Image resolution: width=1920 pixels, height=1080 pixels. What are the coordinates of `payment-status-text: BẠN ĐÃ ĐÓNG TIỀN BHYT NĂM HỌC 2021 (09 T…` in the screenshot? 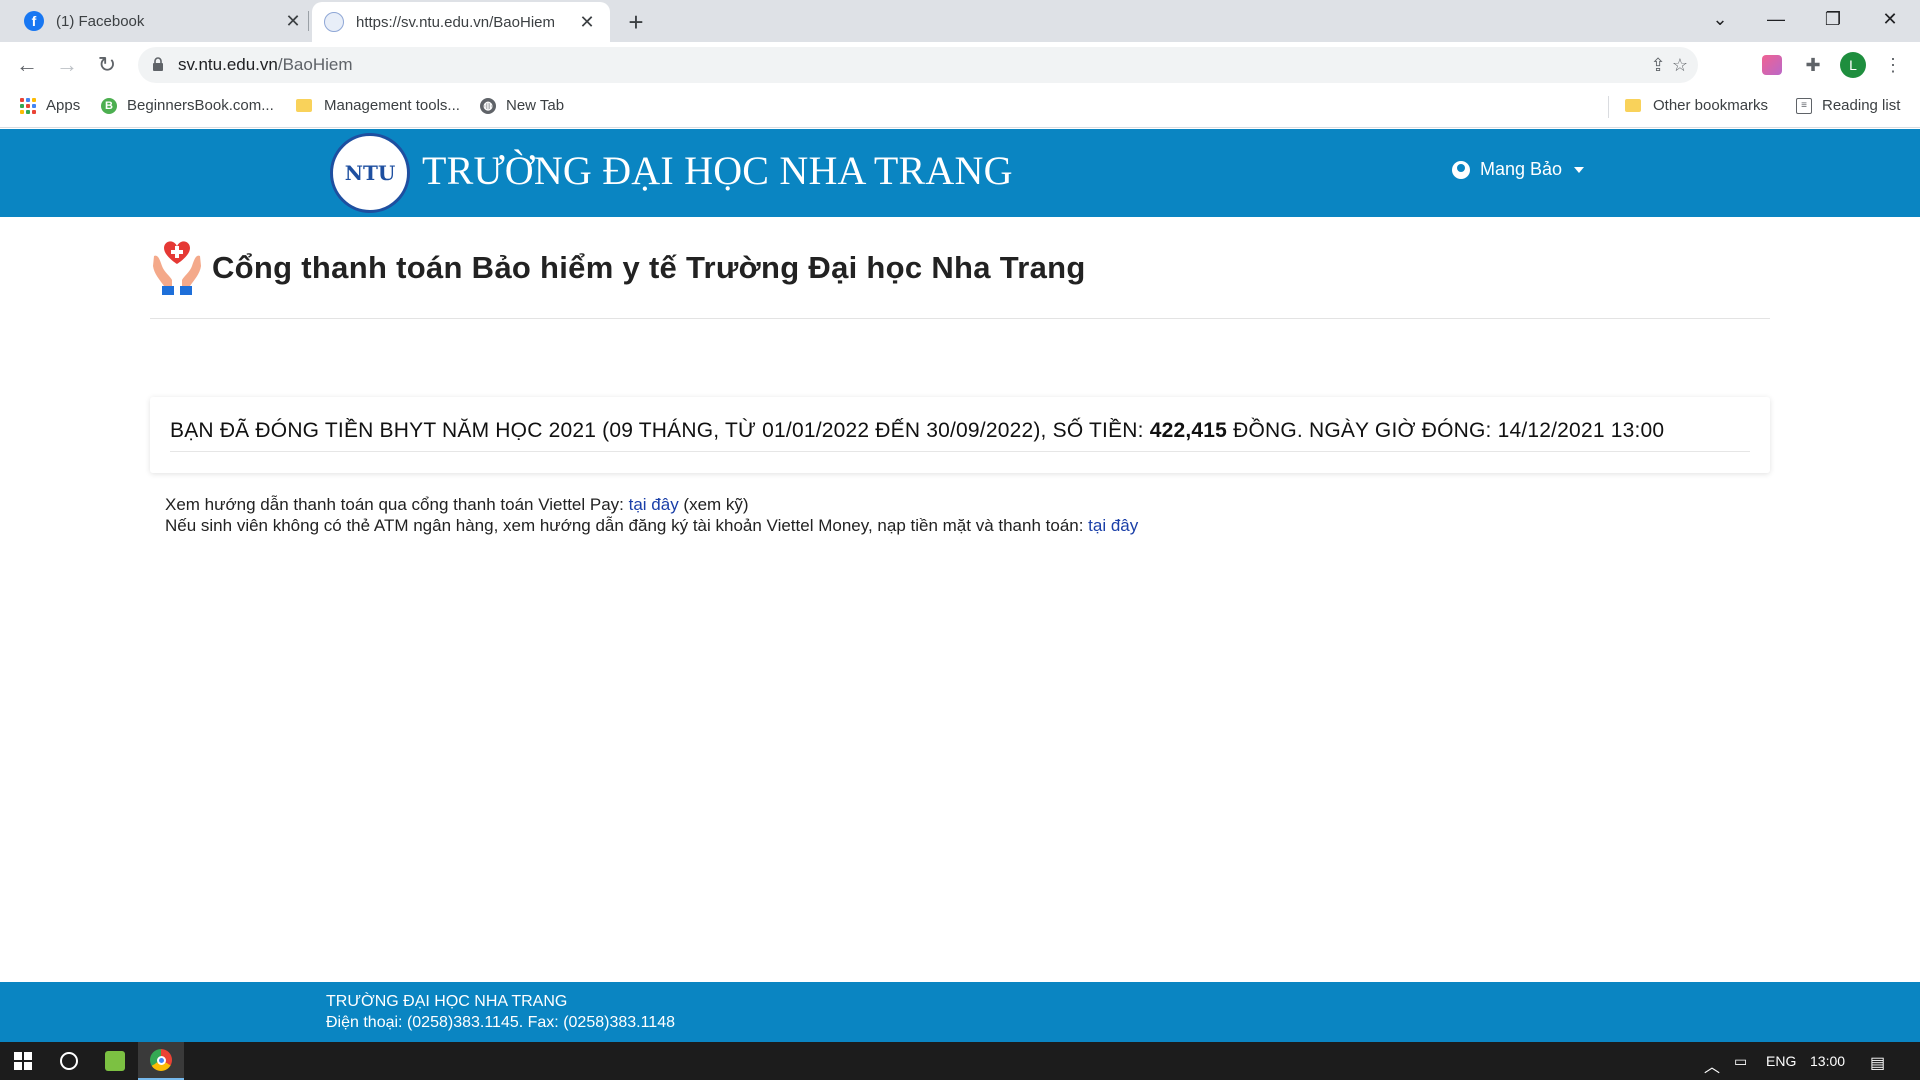 It's located at (917, 430).